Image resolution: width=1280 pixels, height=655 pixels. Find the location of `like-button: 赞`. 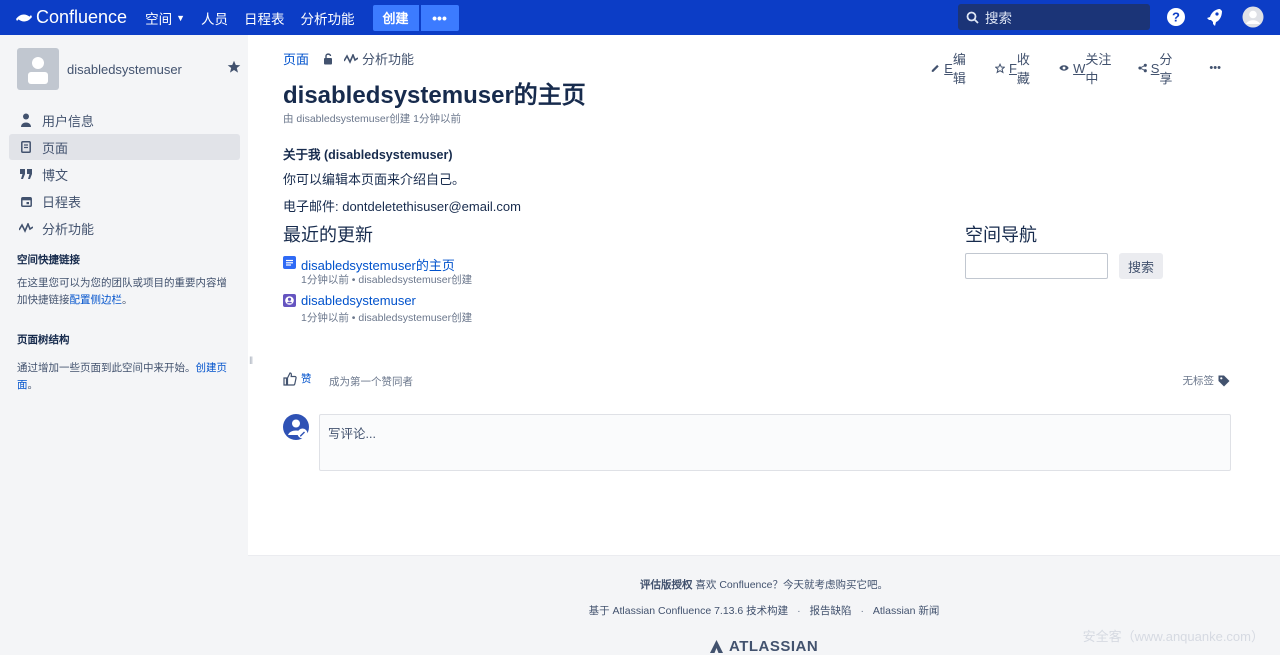

like-button: 赞 is located at coordinates (297, 378).